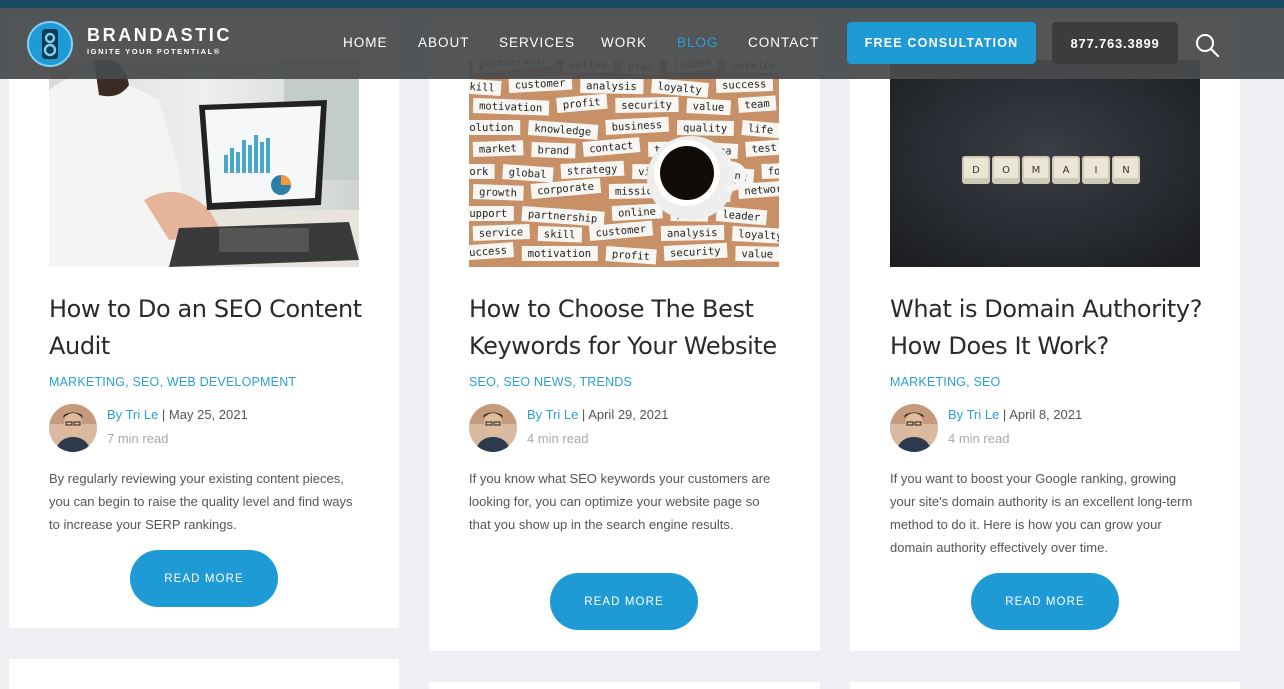 The width and height of the screenshot is (1284, 689). I want to click on svg-text: work, so click(479, 172).